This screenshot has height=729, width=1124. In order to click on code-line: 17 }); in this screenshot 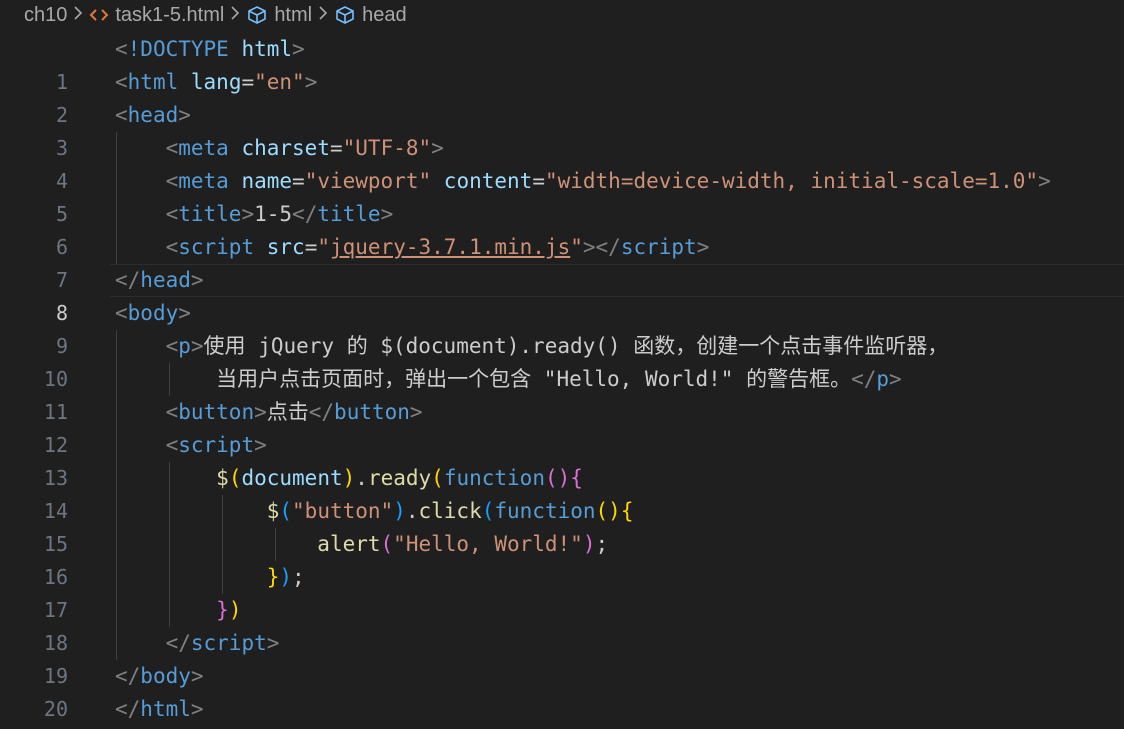, I will do `click(562, 591)`.